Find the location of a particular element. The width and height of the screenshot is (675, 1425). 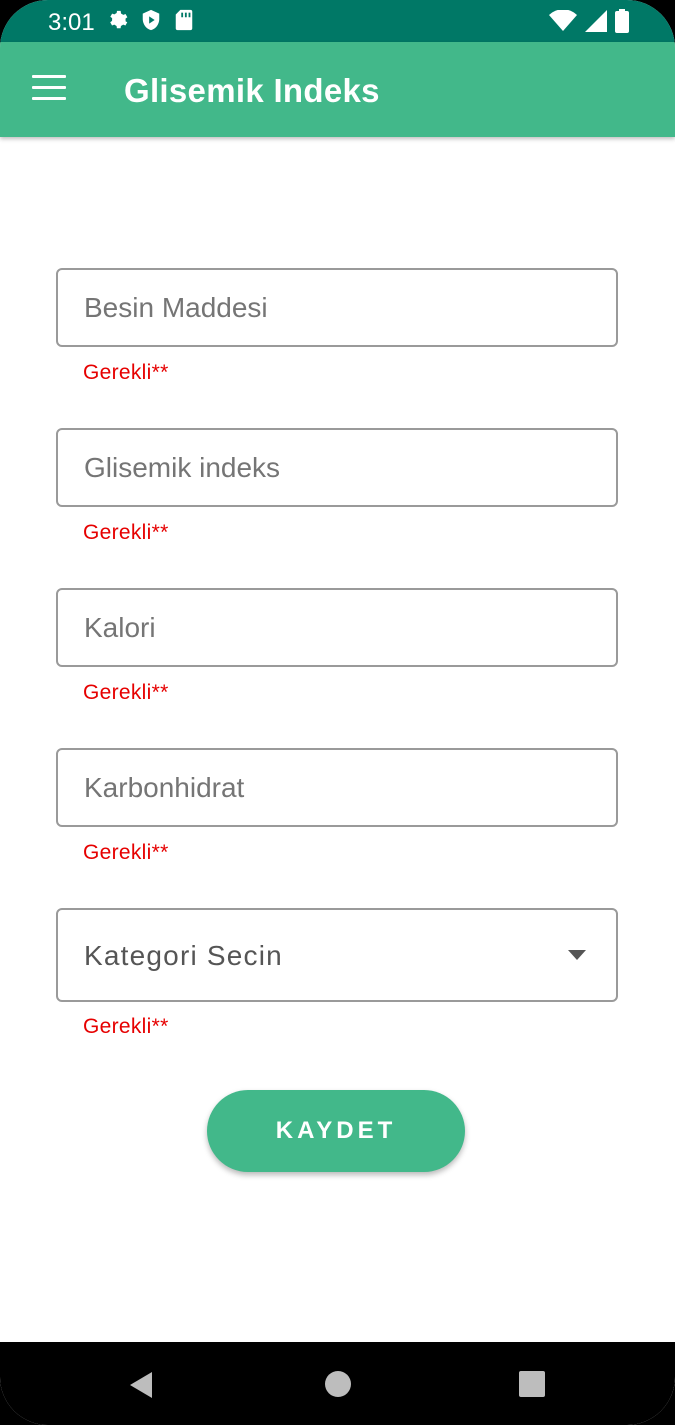

calorie-input is located at coordinates (337, 627).